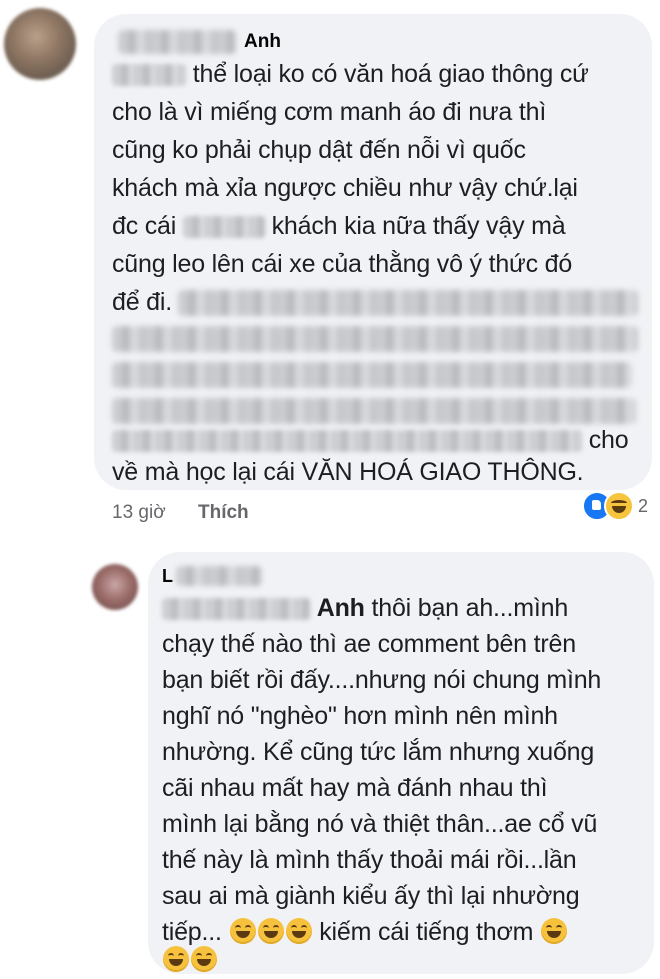  Describe the element at coordinates (355, 788) in the screenshot. I see `reply-text-line: cãi nhau mất hay mà đánh nhau thì` at that location.